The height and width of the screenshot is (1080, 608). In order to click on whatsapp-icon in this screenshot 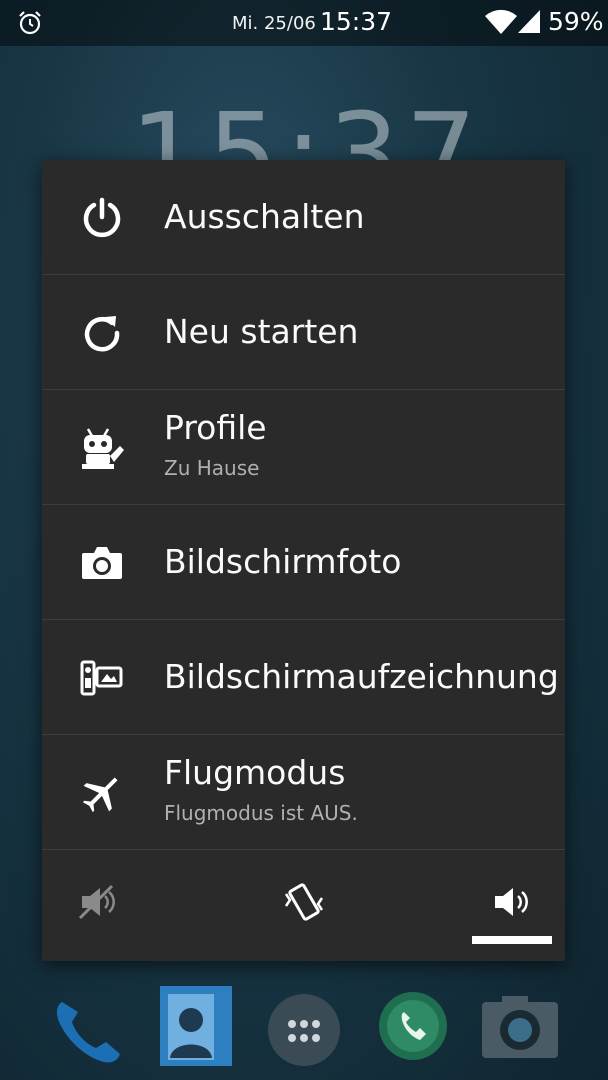, I will do `click(413, 1028)`.